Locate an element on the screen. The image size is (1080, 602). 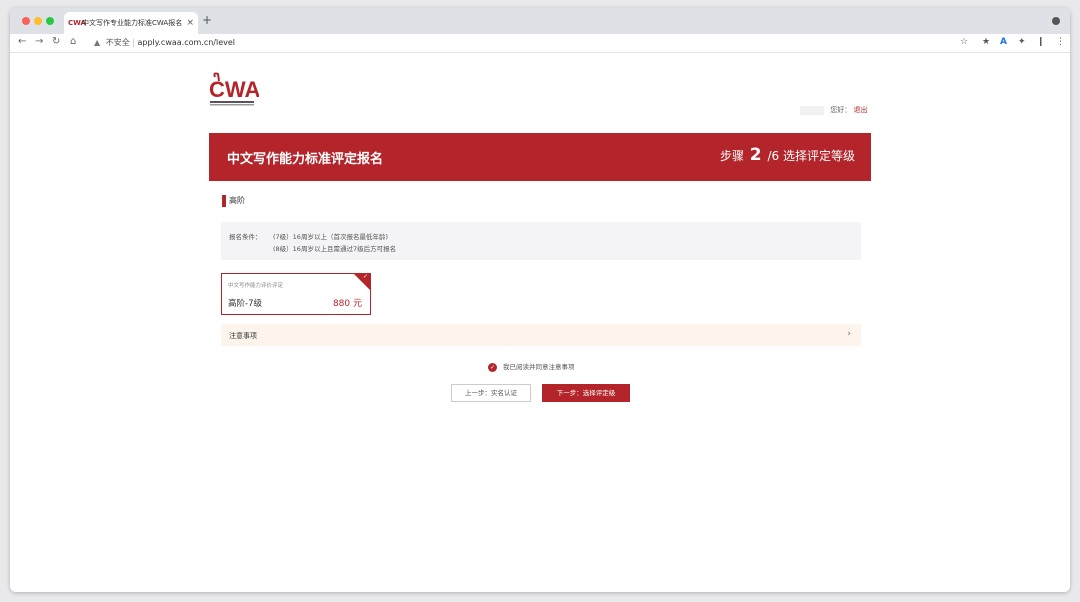
logo-text: CWA is located at coordinates (234, 89).